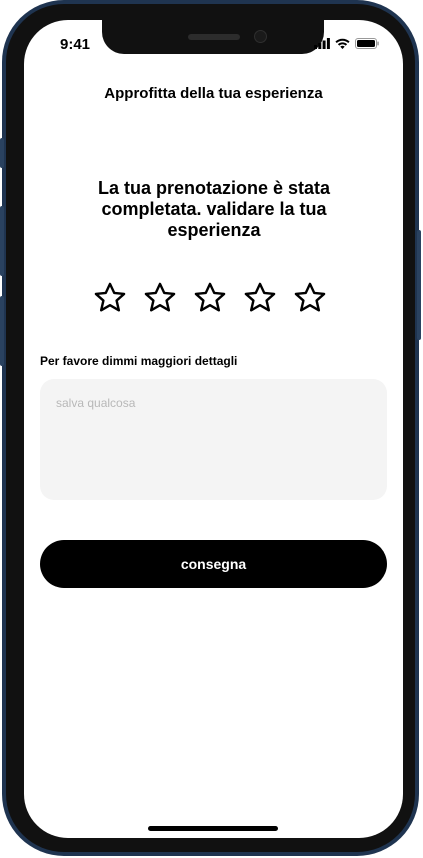 Image resolution: width=423 pixels, height=858 pixels. I want to click on star-5-icon, so click(310, 298).